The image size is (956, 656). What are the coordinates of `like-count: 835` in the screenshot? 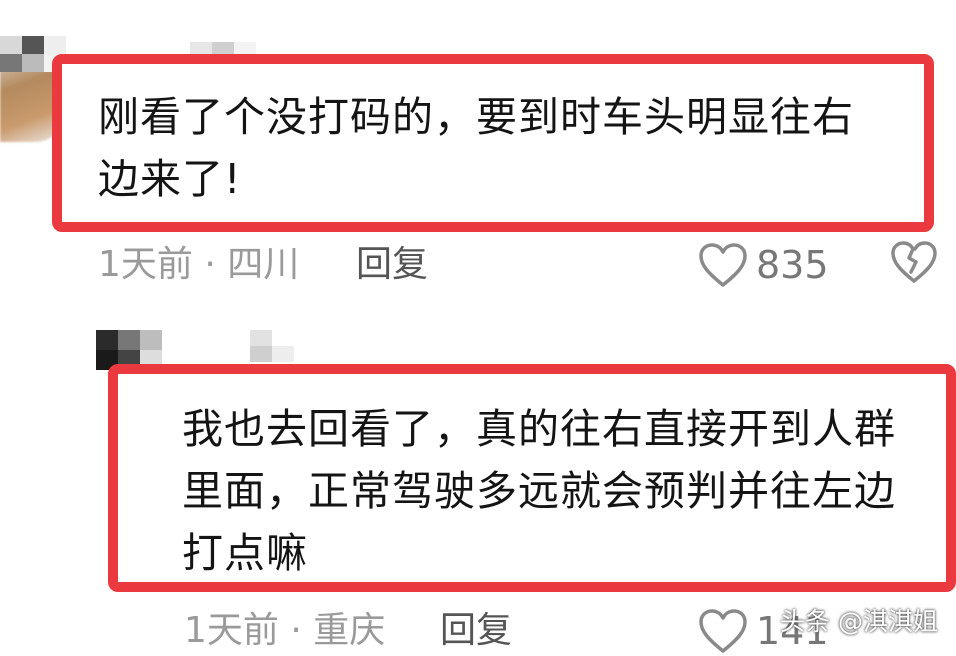 It's located at (792, 265).